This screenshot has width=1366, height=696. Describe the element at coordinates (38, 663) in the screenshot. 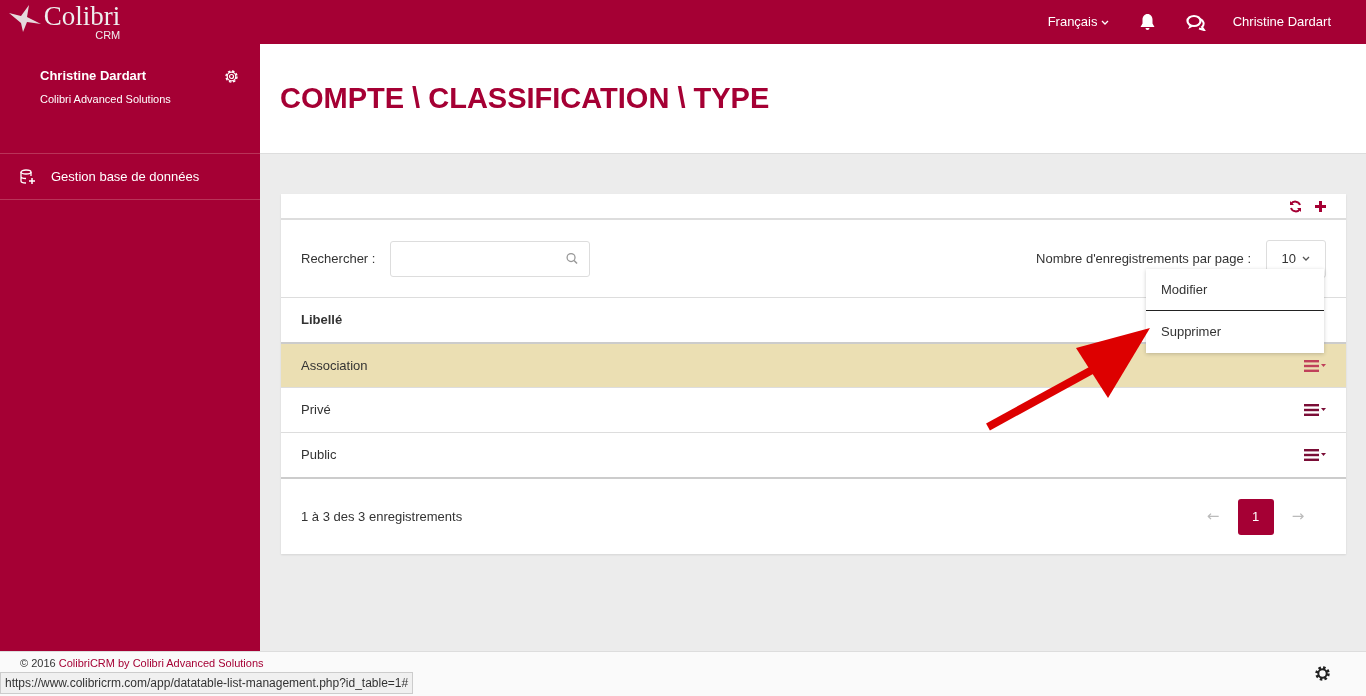

I see `copyright-text: © 2016` at that location.